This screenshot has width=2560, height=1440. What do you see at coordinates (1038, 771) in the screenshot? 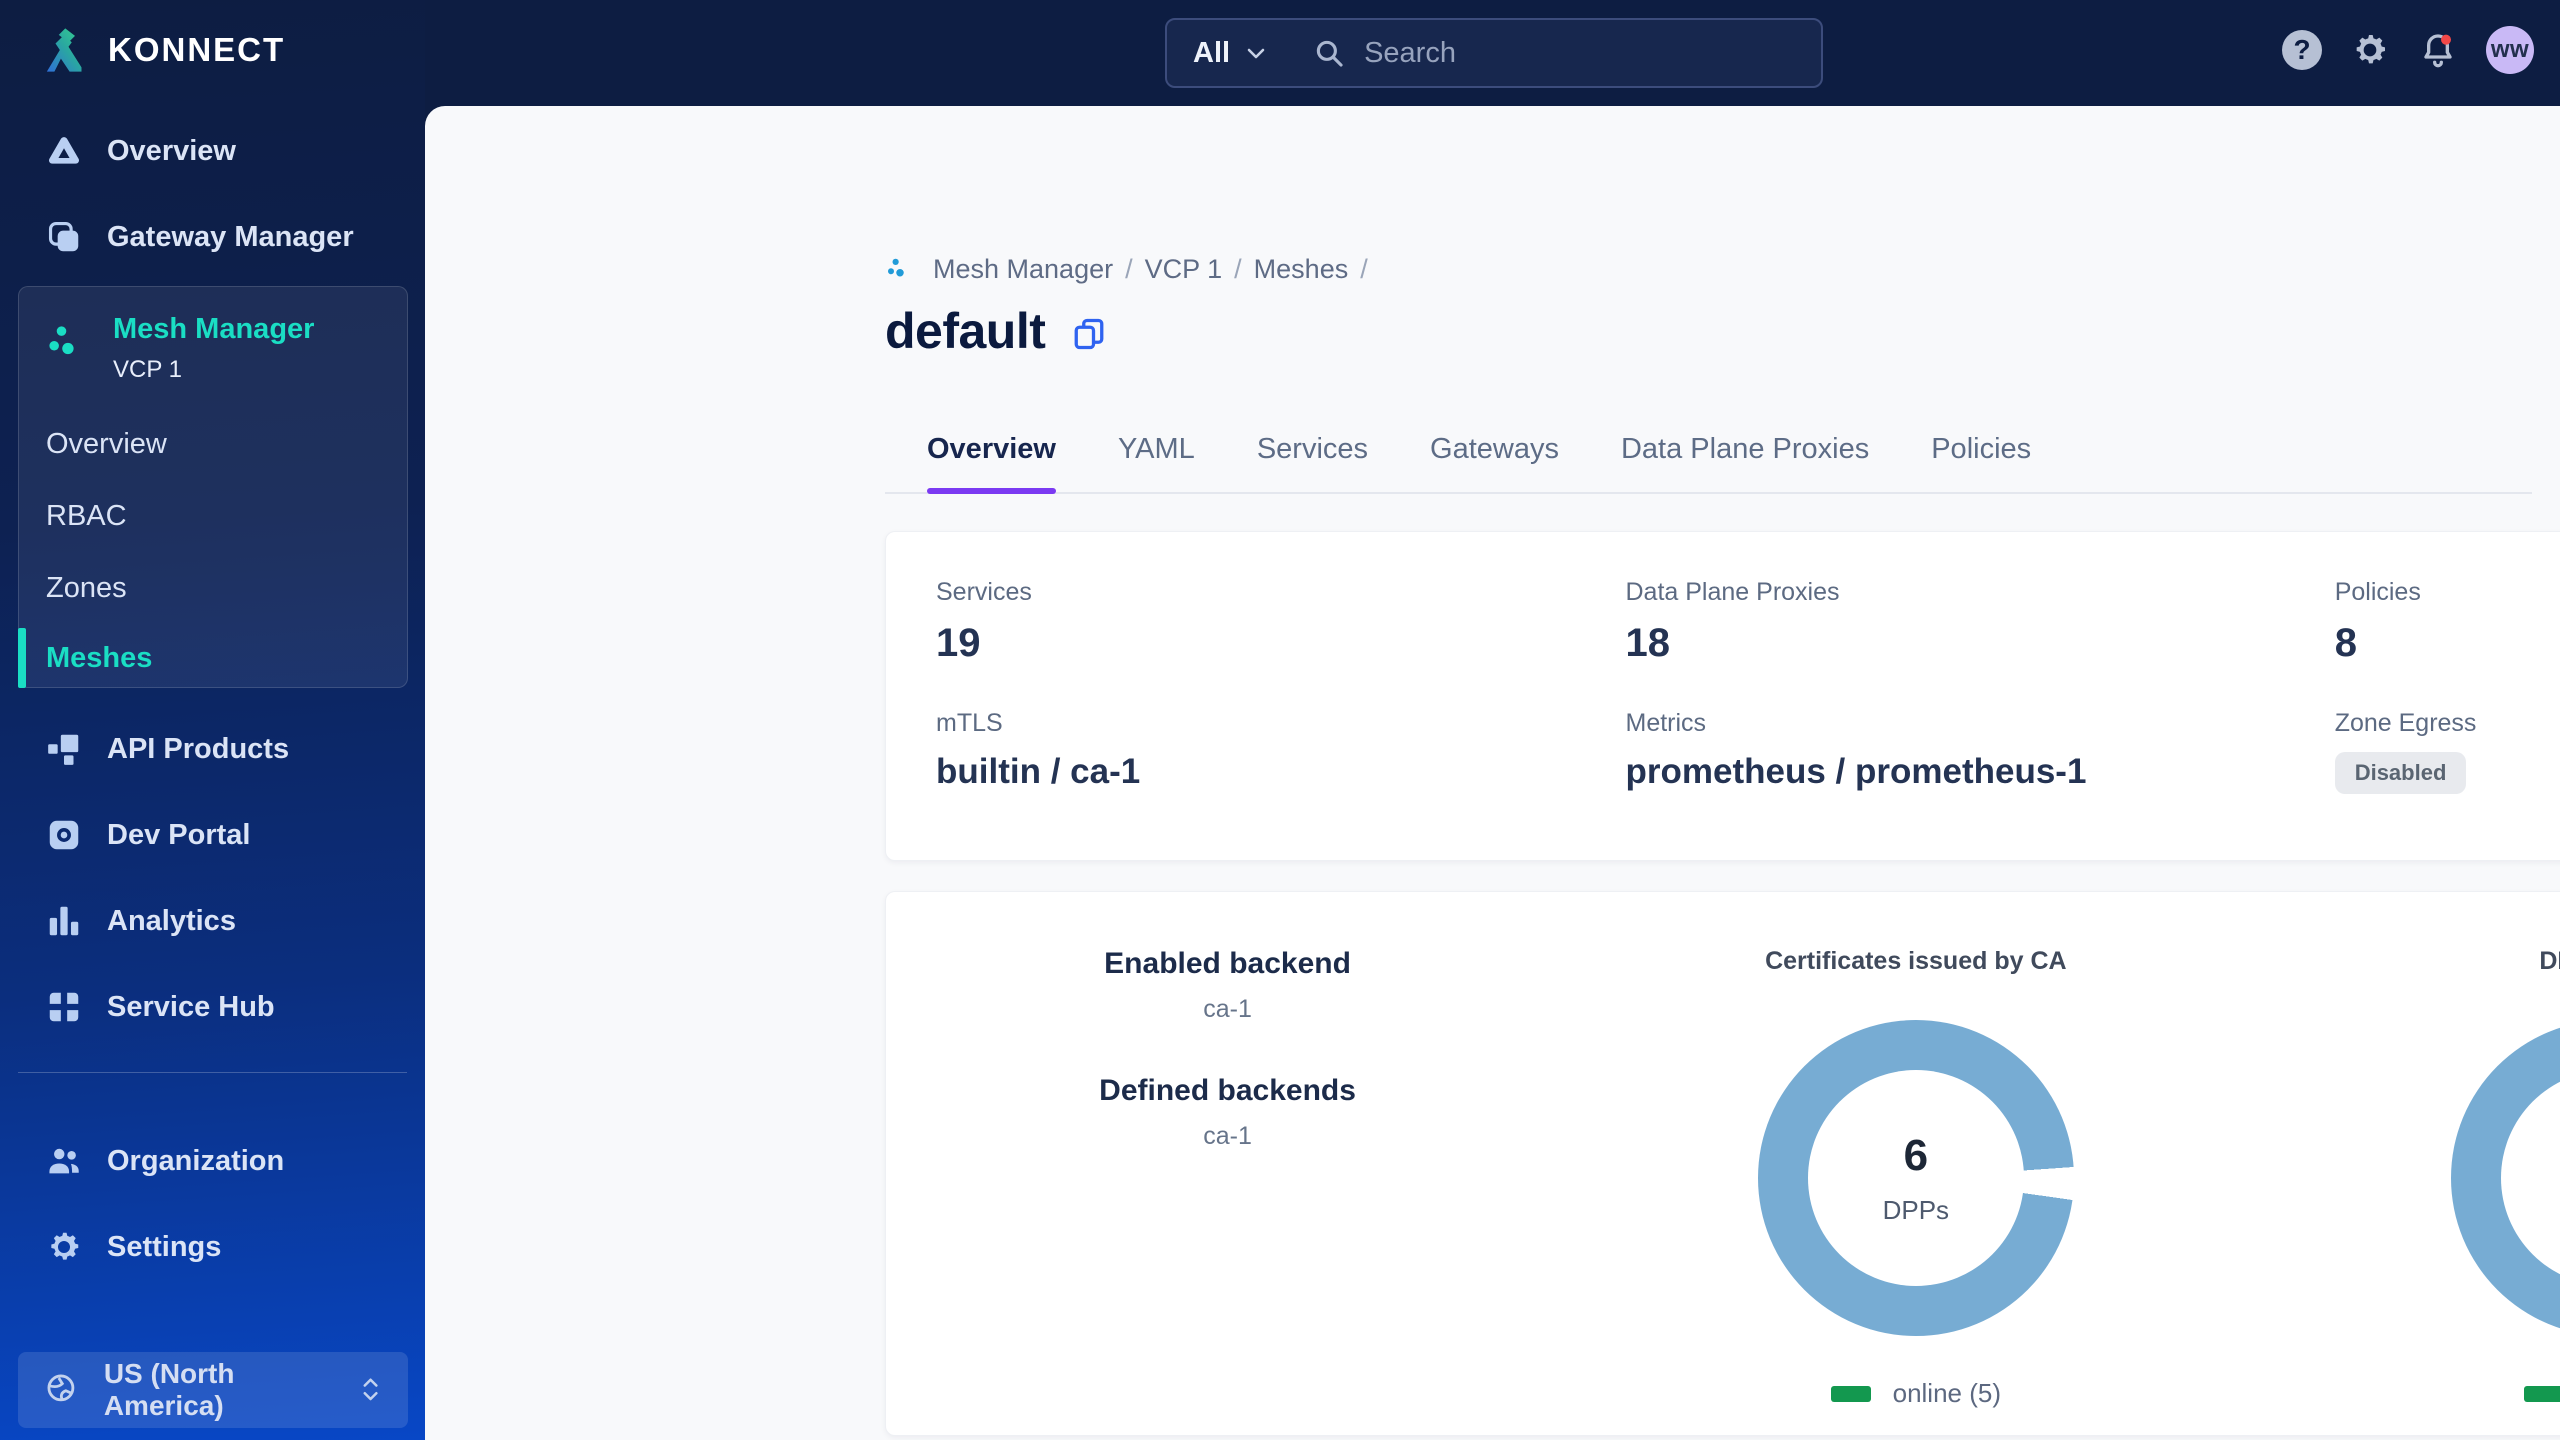
I see `stat-mtls-value: builtin / ca-1` at bounding box center [1038, 771].